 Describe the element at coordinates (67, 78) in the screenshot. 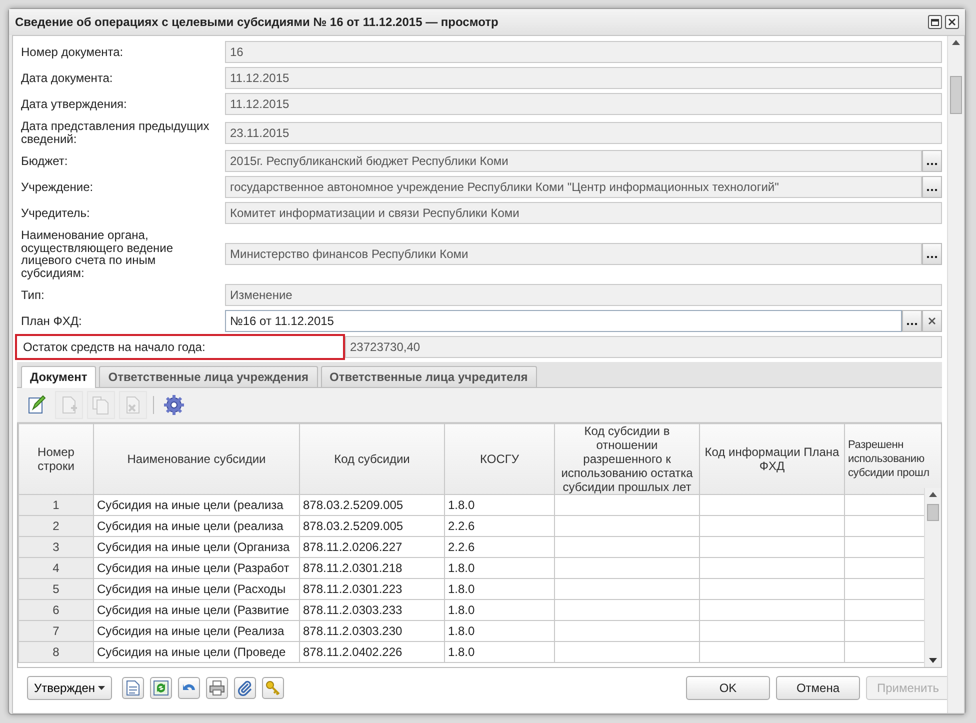

I see `field-label: Дата документа:` at that location.